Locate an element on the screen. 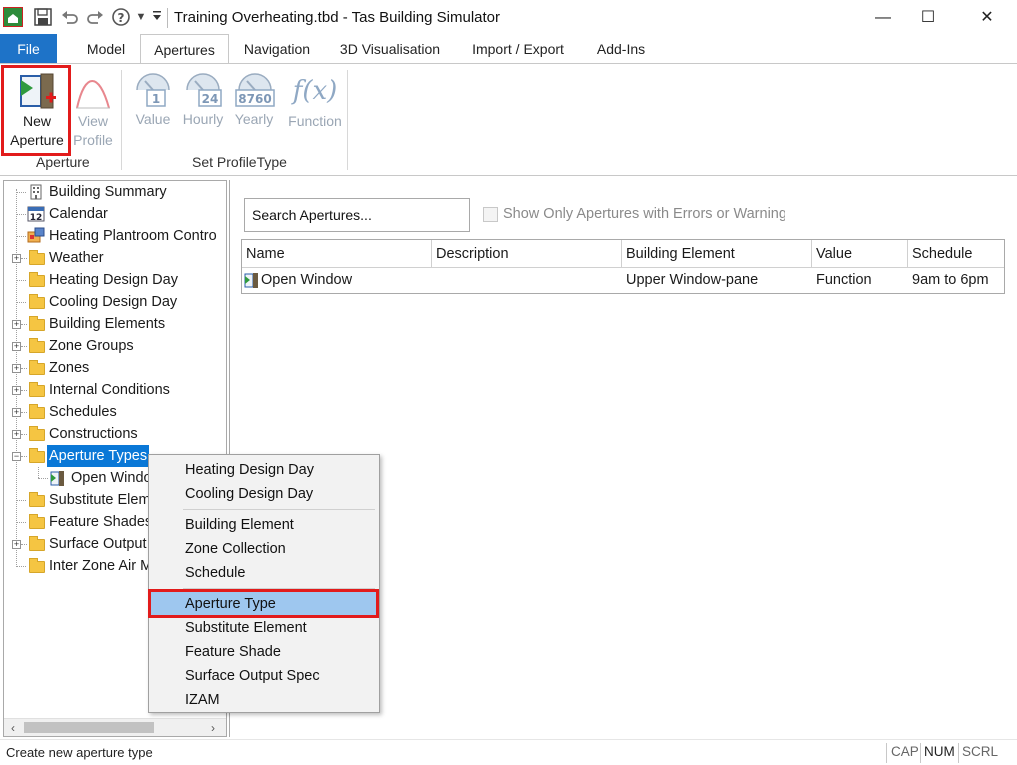 The width and height of the screenshot is (1017, 765). tree-item-weather: + Weather is located at coordinates (115, 258).